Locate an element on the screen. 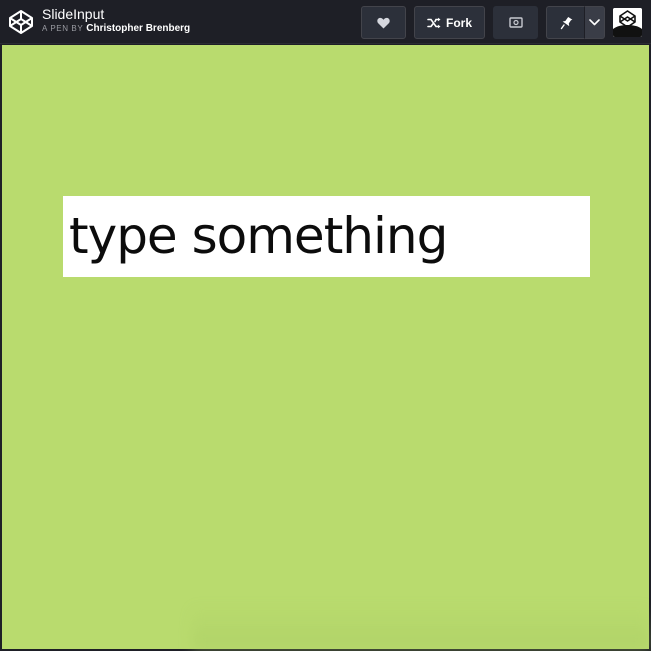  fork-button: Fork is located at coordinates (449, 22).